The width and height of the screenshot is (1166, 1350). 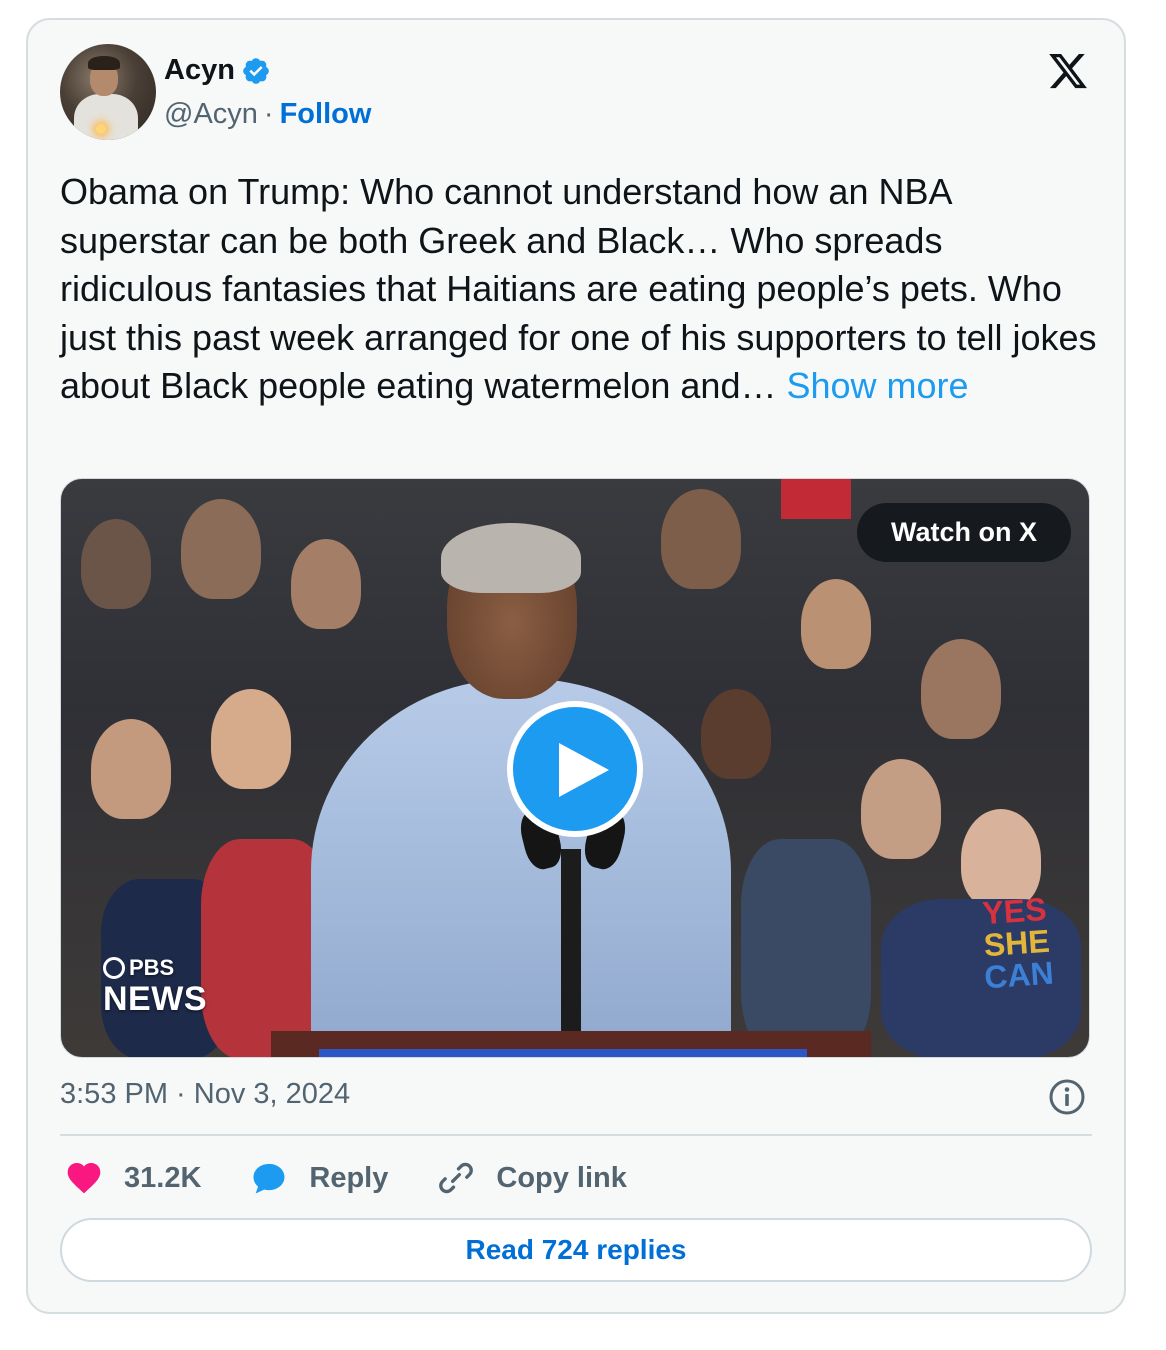 What do you see at coordinates (1067, 1097) in the screenshot?
I see `info-icon` at bounding box center [1067, 1097].